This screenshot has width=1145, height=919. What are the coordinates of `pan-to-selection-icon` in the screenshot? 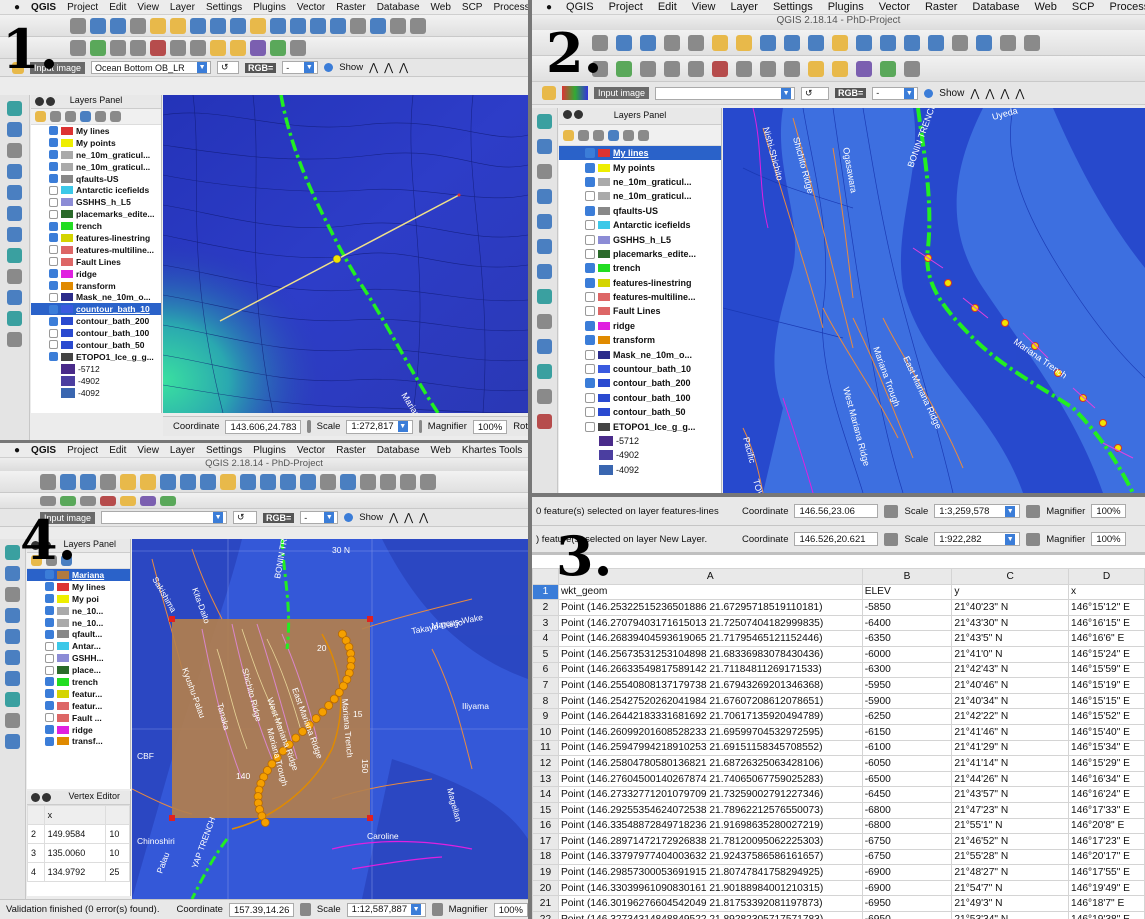 It's located at (744, 42).